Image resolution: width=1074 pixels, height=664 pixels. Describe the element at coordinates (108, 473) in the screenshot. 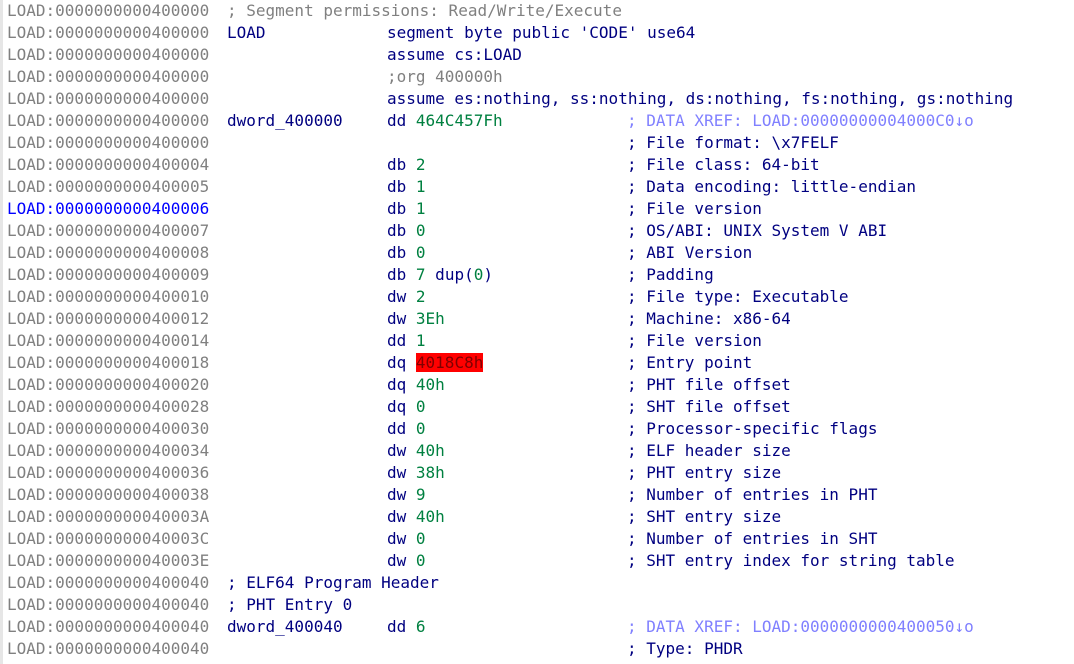

I see `line-address: LOAD:0000000000400036` at that location.